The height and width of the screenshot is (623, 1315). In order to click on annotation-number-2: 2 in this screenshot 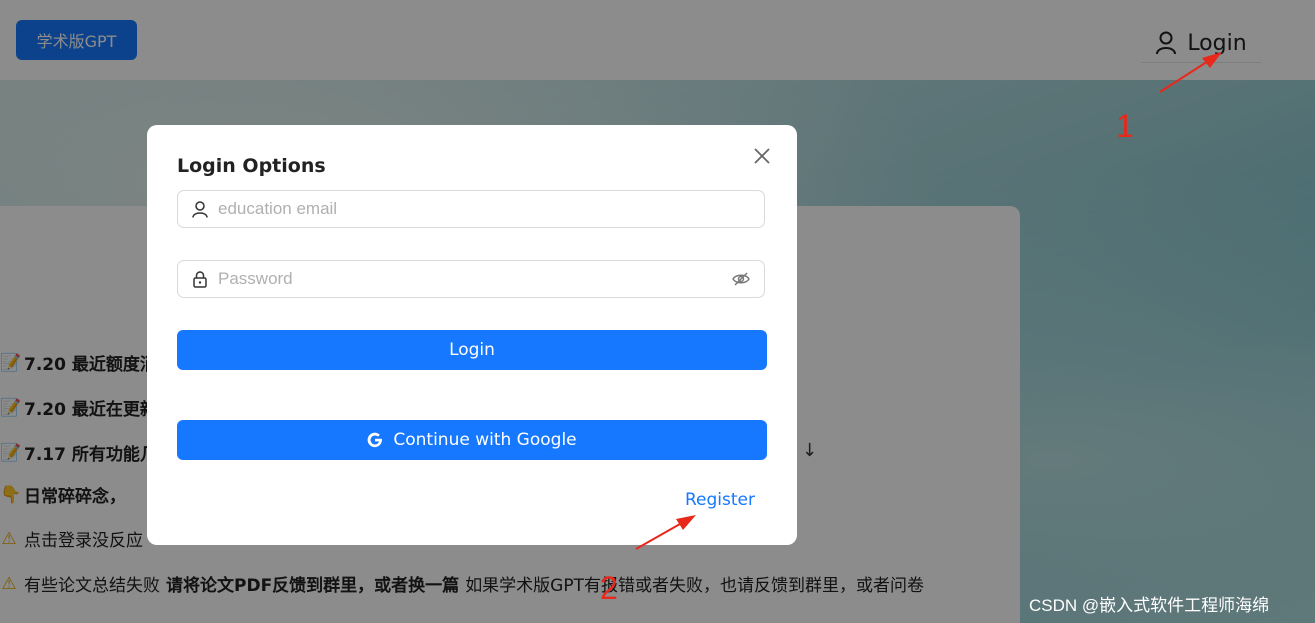, I will do `click(609, 588)`.